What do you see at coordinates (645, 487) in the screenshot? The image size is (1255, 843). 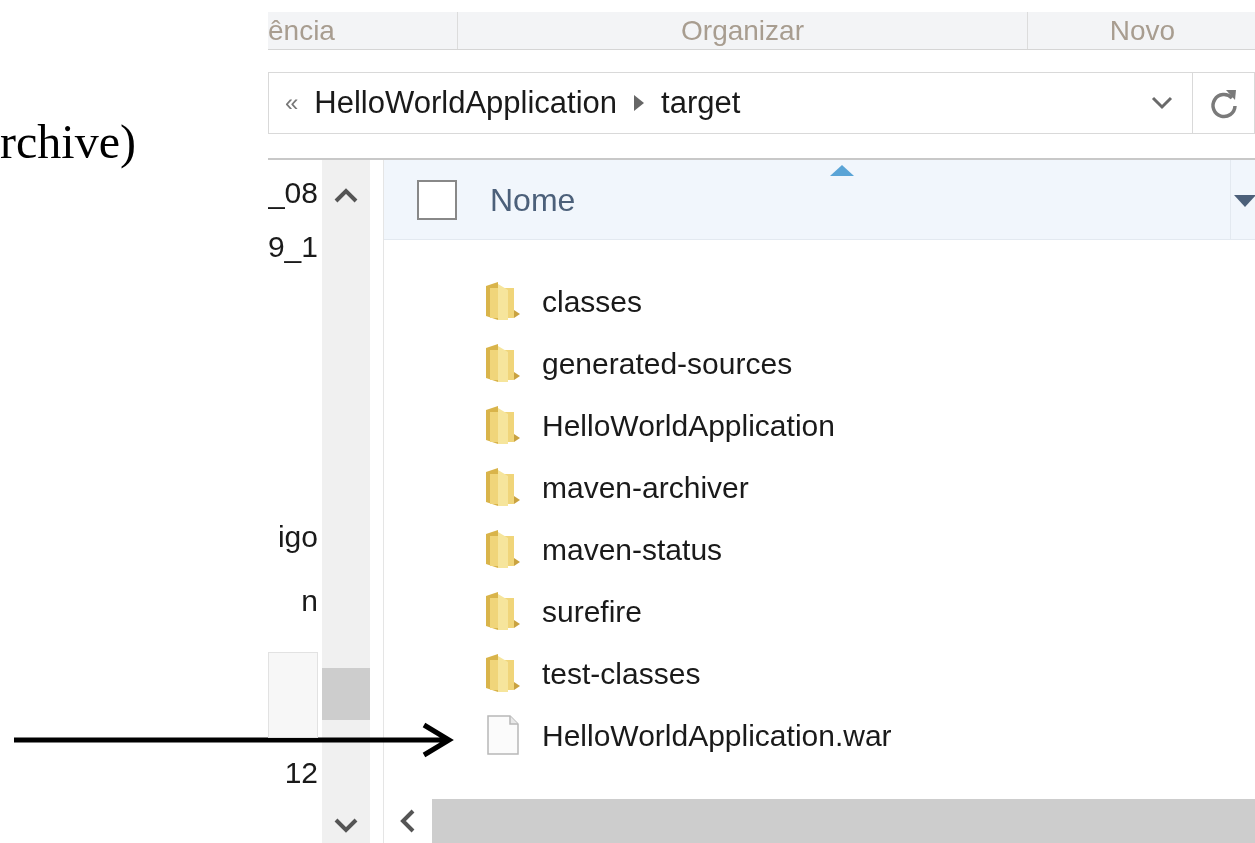 I see `file-name: maven-archiver` at bounding box center [645, 487].